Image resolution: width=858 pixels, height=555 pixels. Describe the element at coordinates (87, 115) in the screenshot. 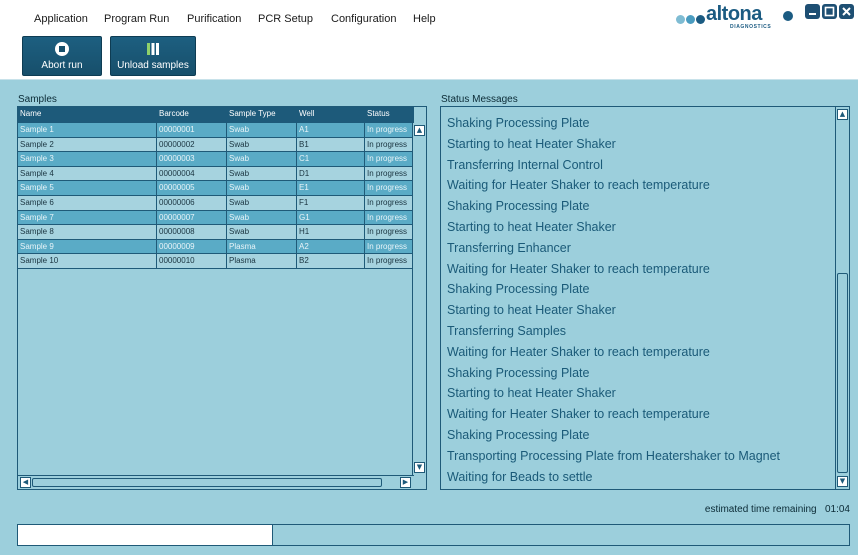

I see `column-header-name: Name` at that location.